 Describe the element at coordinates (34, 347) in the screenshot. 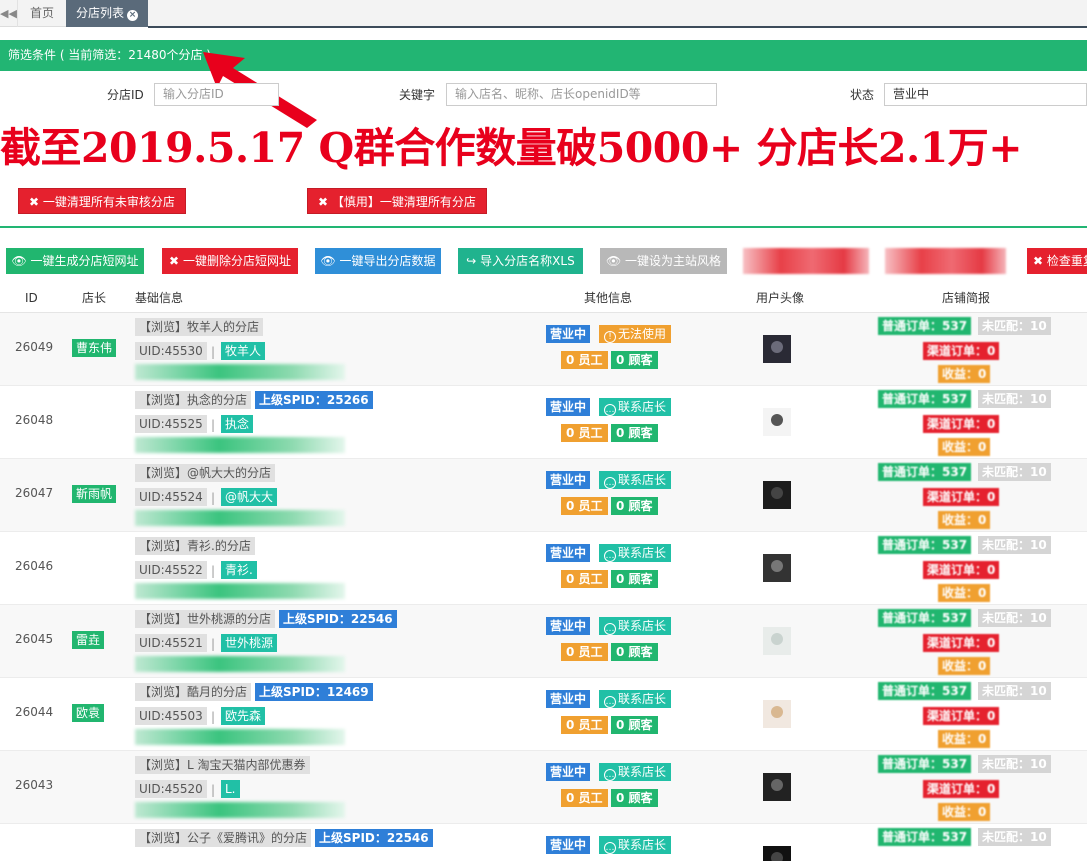

I see `row-id: 26049` at that location.